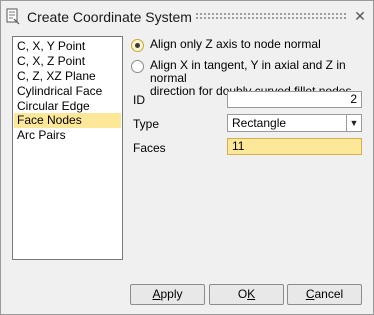 The image size is (374, 315). I want to click on cancel-button: Cancel, so click(324, 294).